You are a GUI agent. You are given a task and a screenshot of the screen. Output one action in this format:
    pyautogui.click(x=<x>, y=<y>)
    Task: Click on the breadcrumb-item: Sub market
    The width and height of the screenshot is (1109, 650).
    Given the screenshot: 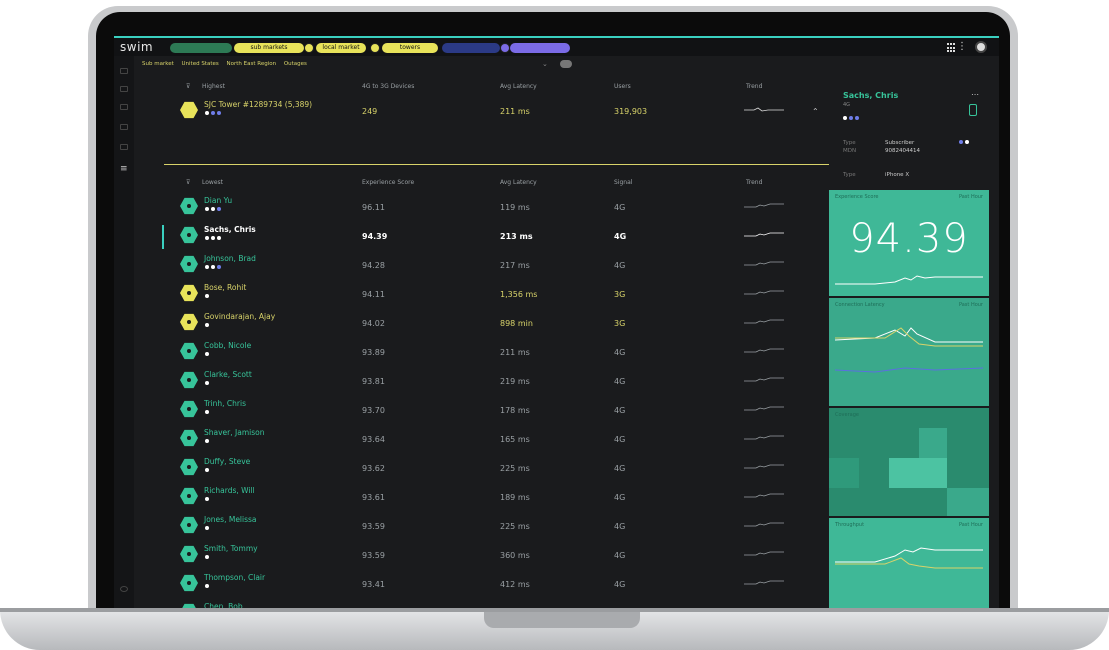 What is the action you would take?
    pyautogui.click(x=158, y=64)
    